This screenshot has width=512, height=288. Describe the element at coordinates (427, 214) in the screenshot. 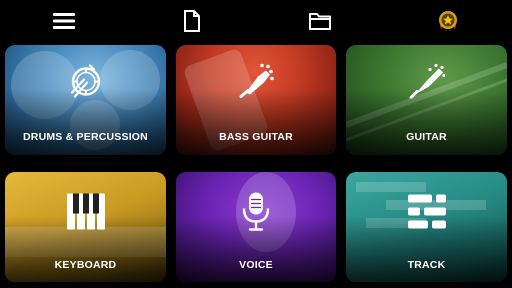

I see `tracks-icon` at that location.